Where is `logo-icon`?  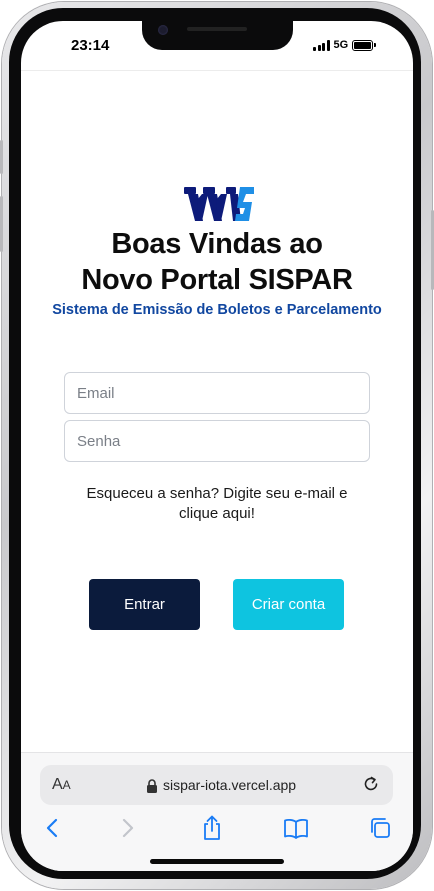 logo-icon is located at coordinates (219, 204).